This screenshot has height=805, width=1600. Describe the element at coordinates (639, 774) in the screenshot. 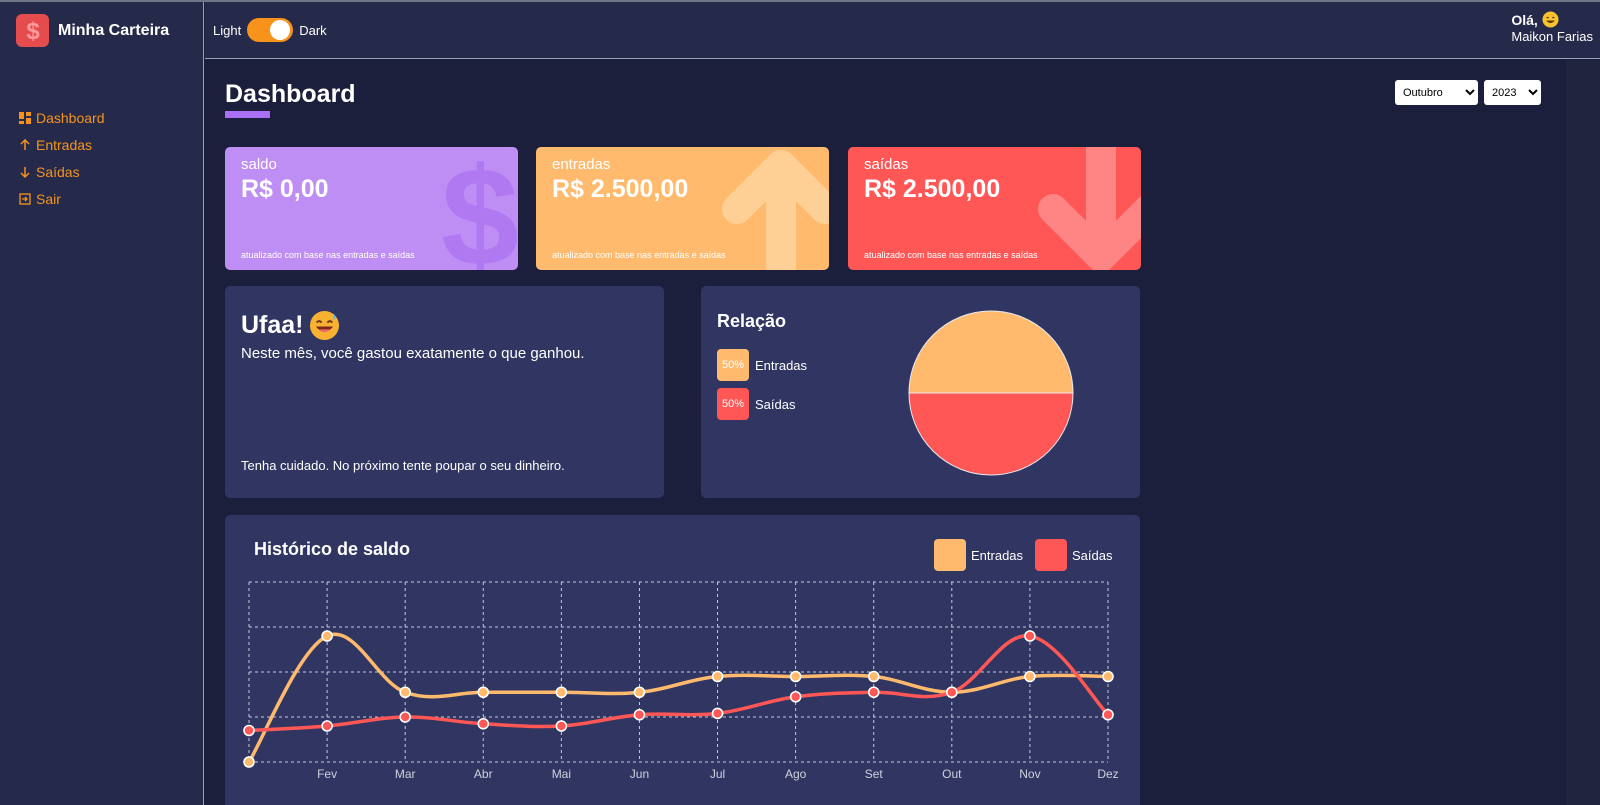

I see `x-tick-label: Jun` at that location.